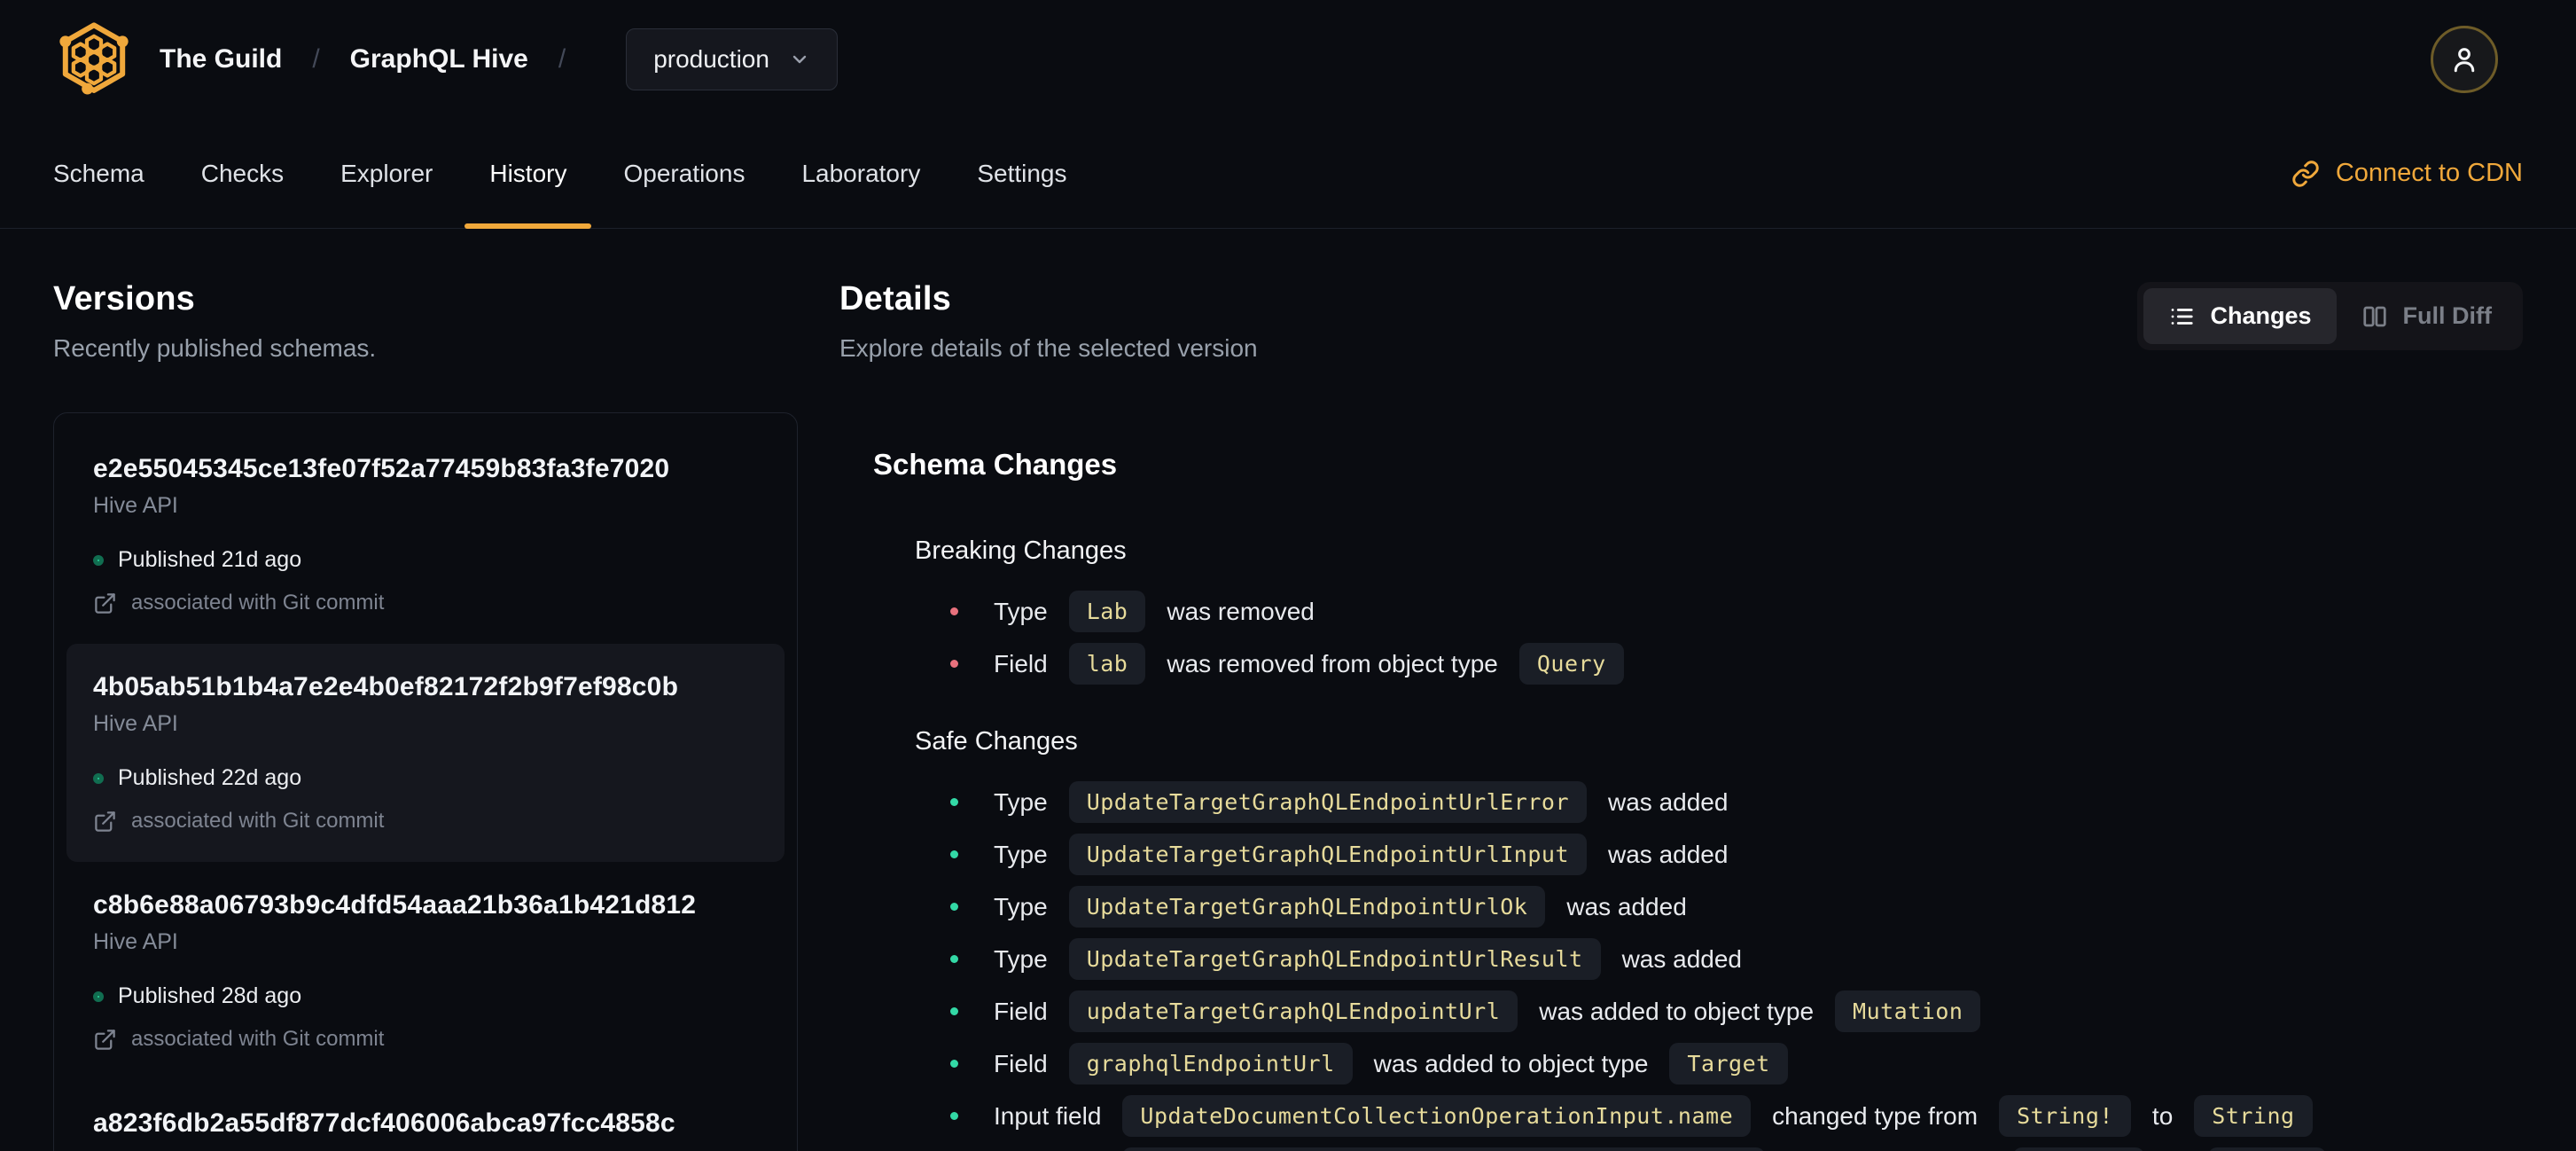 Image resolution: width=2576 pixels, height=1151 pixels. Describe the element at coordinates (1908, 1011) in the screenshot. I see `code-chip: Mutation` at that location.